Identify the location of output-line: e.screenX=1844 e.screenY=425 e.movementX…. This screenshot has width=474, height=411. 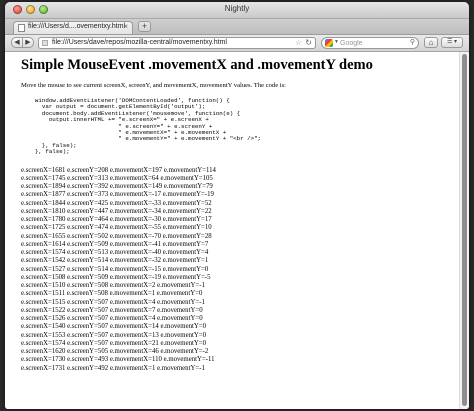
(116, 203).